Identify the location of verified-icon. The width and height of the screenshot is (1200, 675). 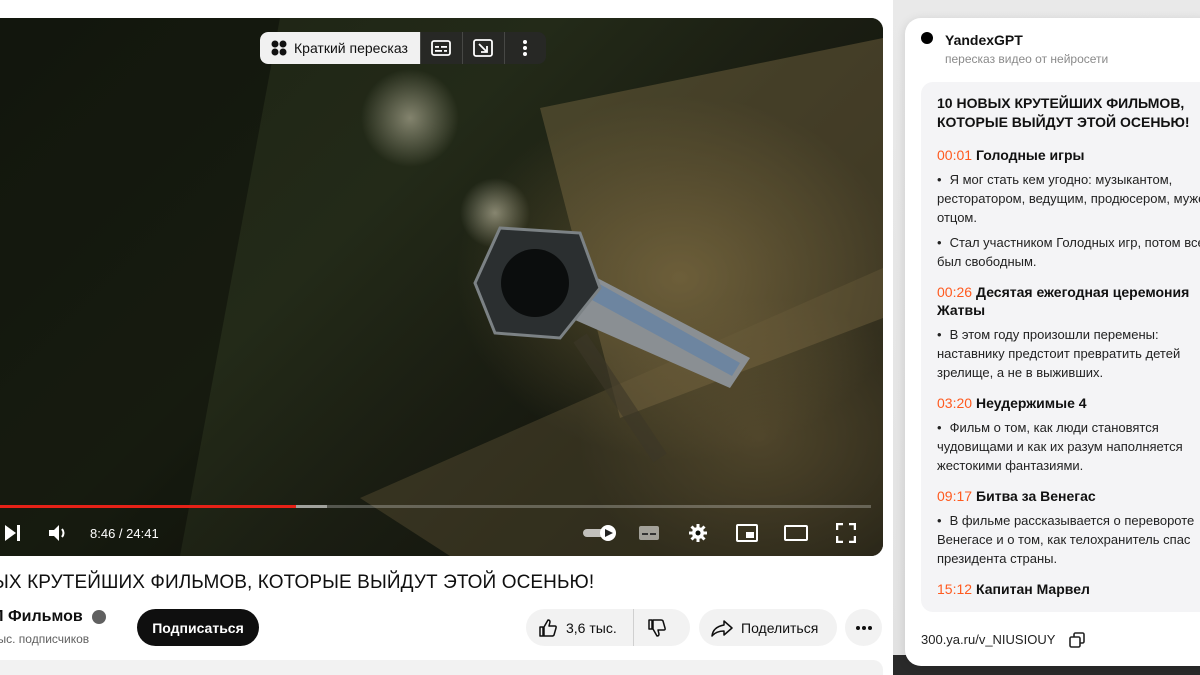
(99, 617).